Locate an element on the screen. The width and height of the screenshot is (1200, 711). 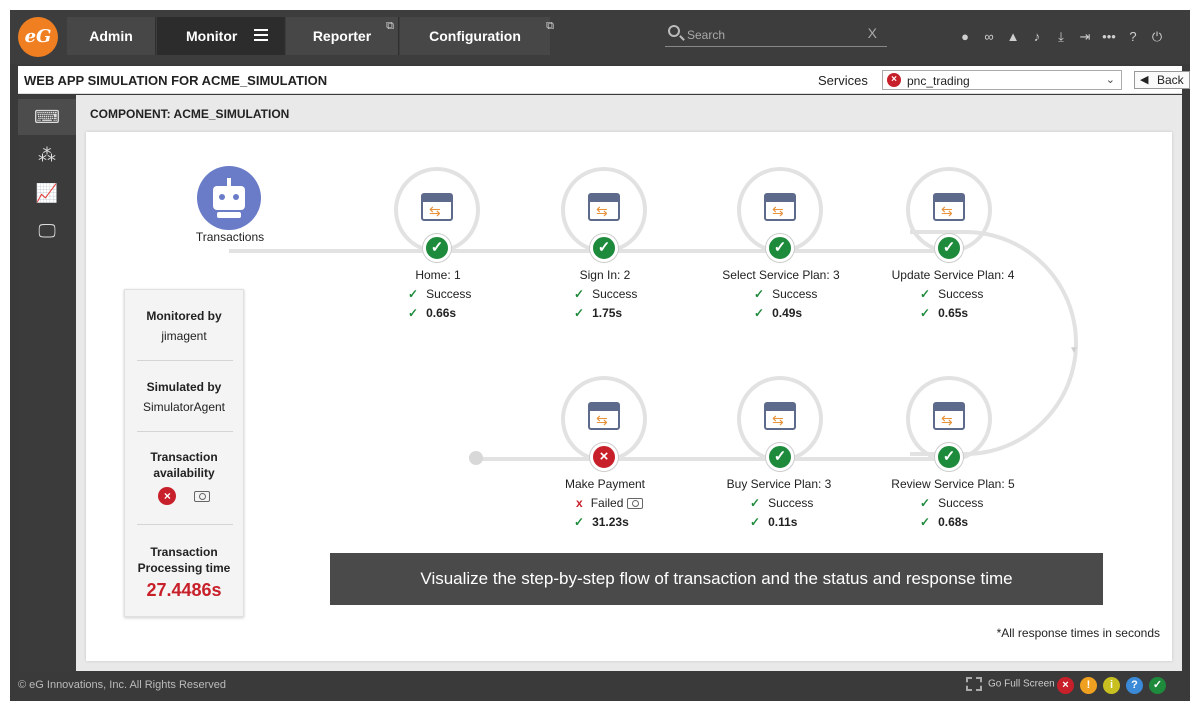
step-name: Update Service Plan: 4 is located at coordinates (953, 275).